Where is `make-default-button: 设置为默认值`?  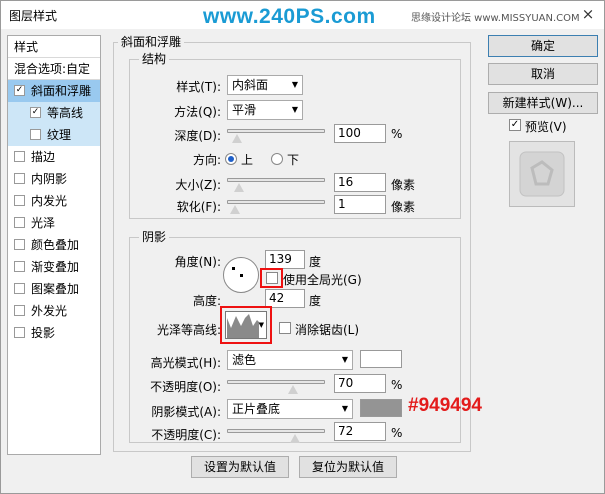
make-default-button: 设置为默认值 is located at coordinates (240, 467).